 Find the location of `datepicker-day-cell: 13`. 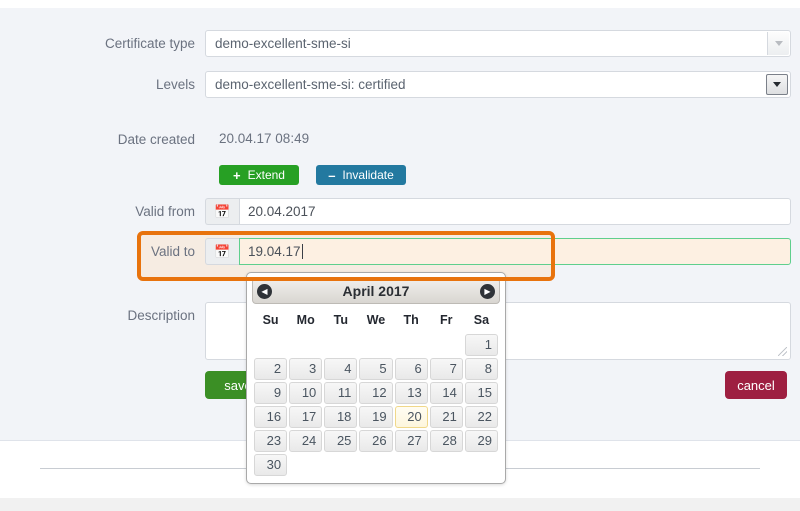

datepicker-day-cell: 13 is located at coordinates (411, 393).